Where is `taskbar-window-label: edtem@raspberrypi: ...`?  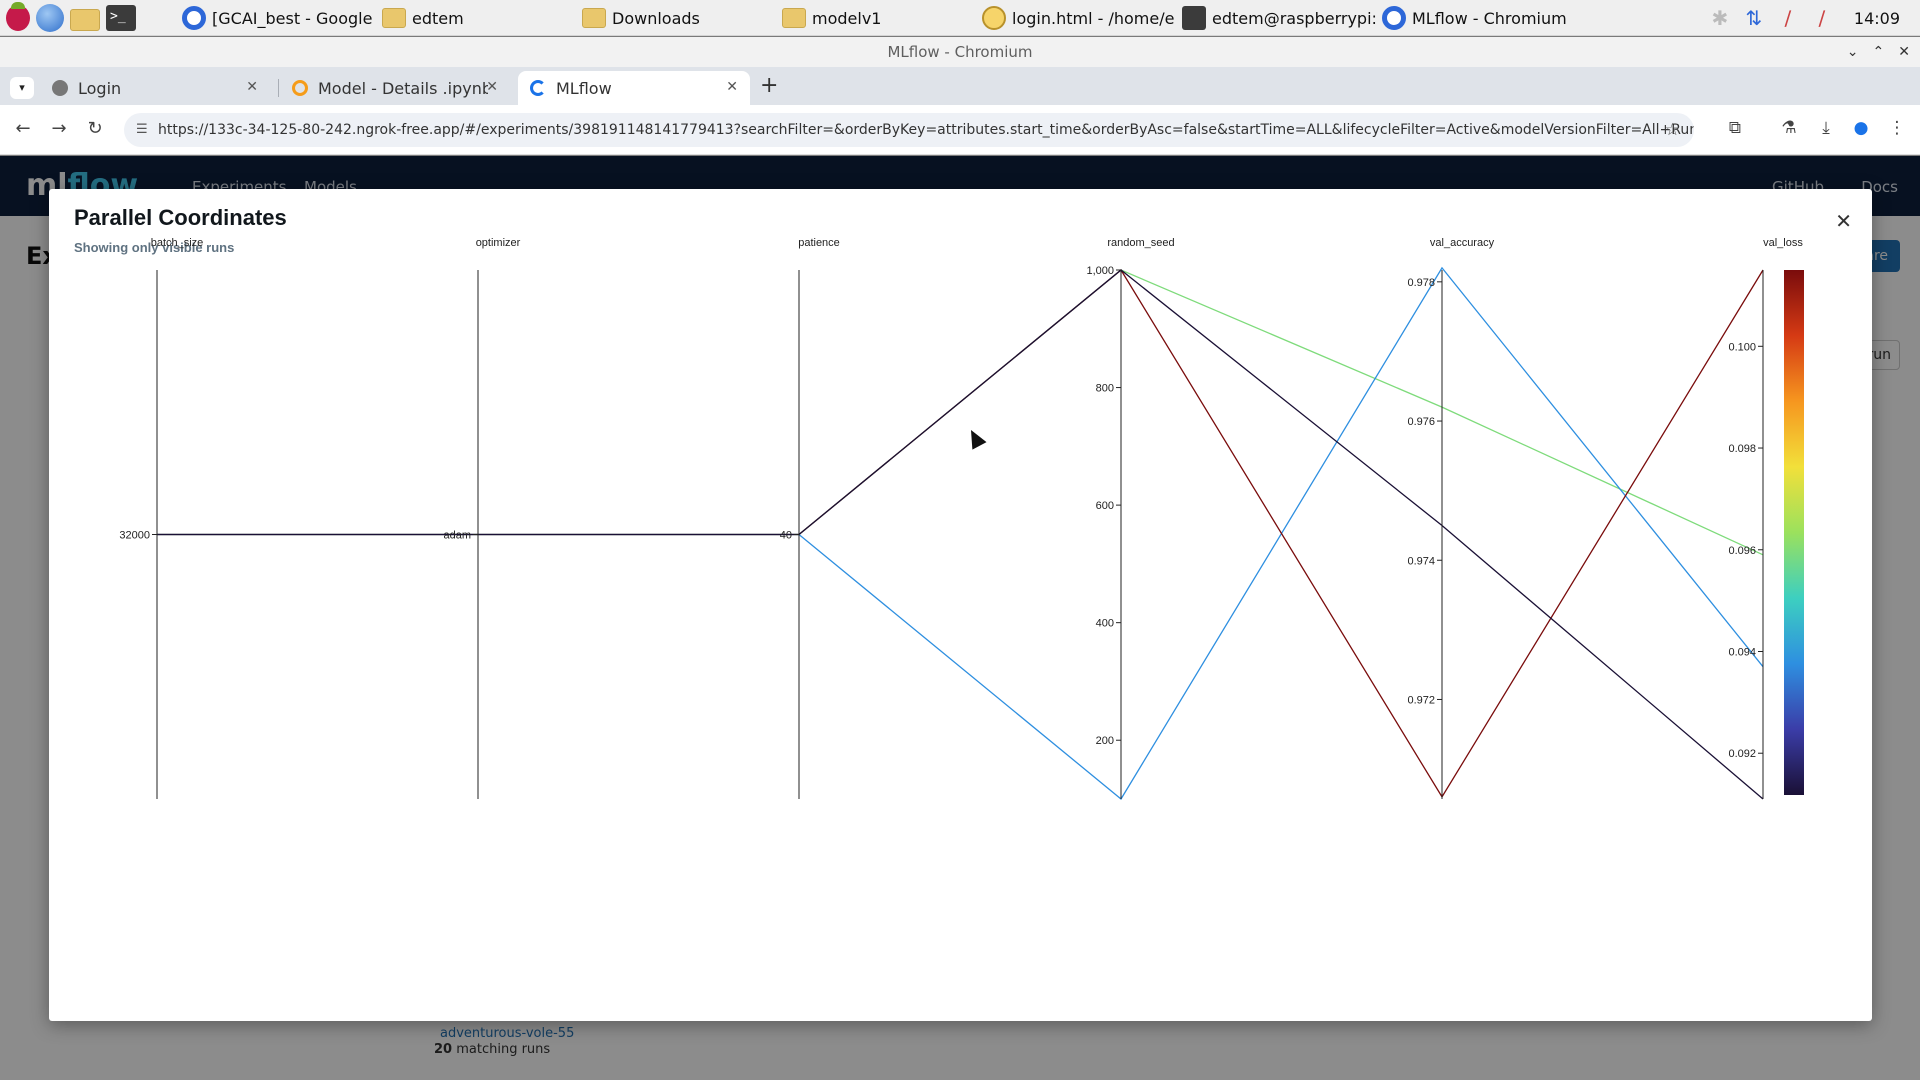
taskbar-window-label: edtem@raspberrypi: ... is located at coordinates (1294, 18).